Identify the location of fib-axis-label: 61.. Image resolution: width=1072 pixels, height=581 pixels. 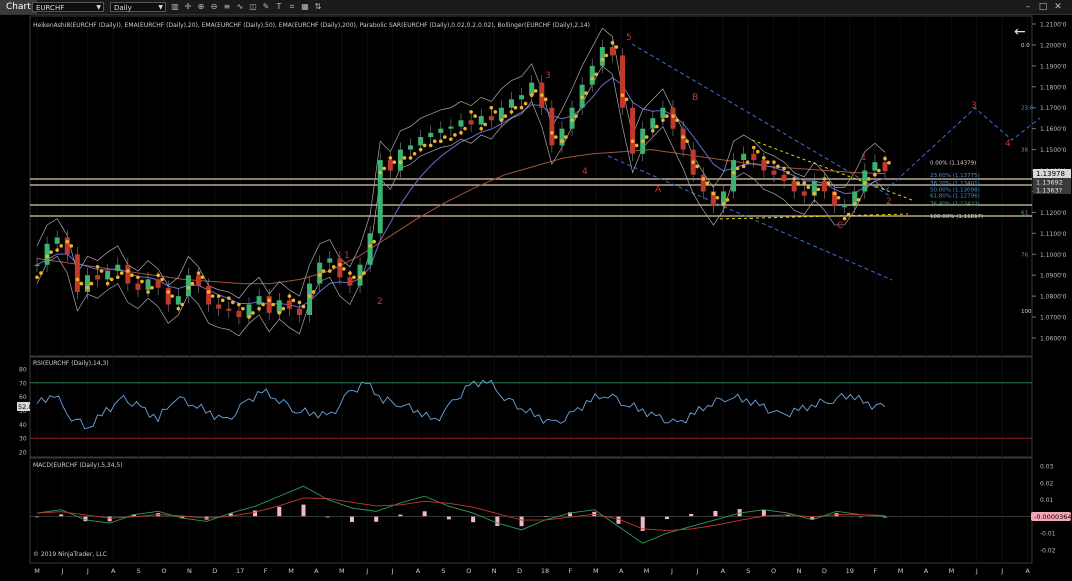
(1025, 213).